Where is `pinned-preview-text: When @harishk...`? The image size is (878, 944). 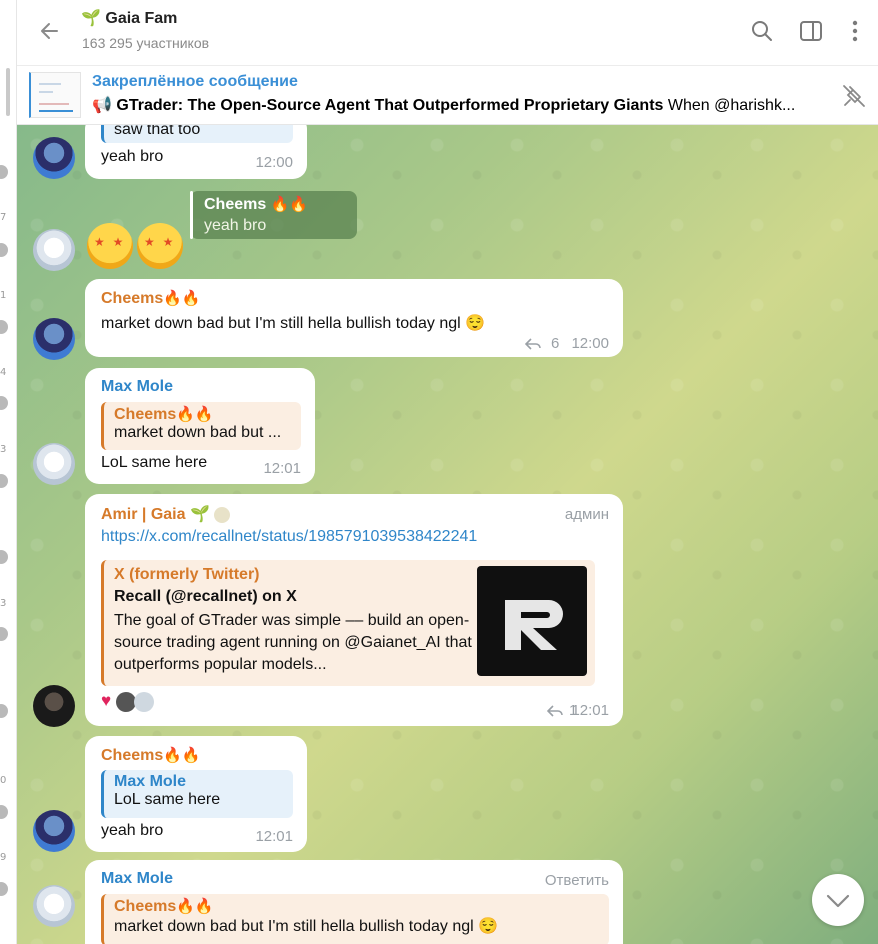 pinned-preview-text: When @harishk... is located at coordinates (731, 105).